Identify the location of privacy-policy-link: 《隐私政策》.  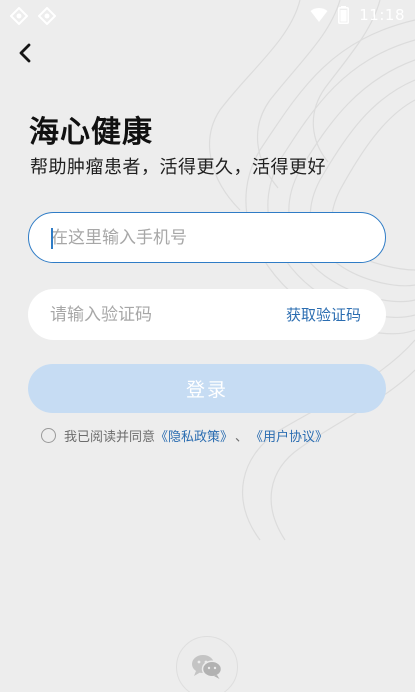
(194, 435).